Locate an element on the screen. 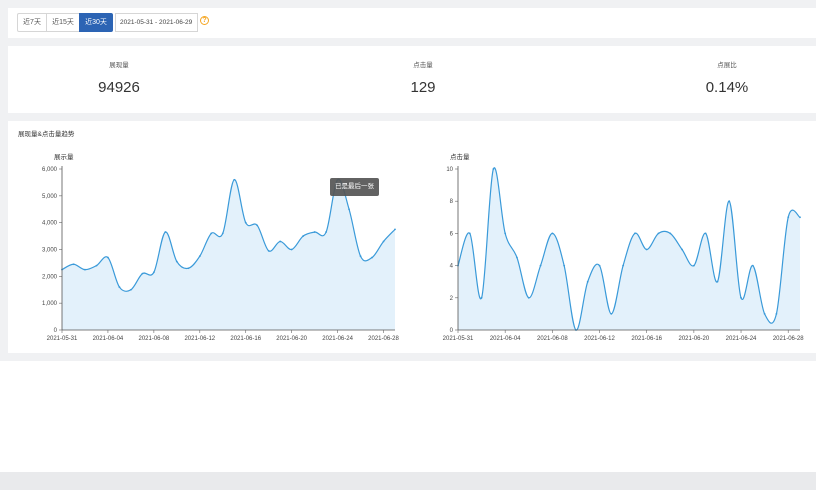 The width and height of the screenshot is (816, 490). kpi-label: 展现量 is located at coordinates (119, 65).